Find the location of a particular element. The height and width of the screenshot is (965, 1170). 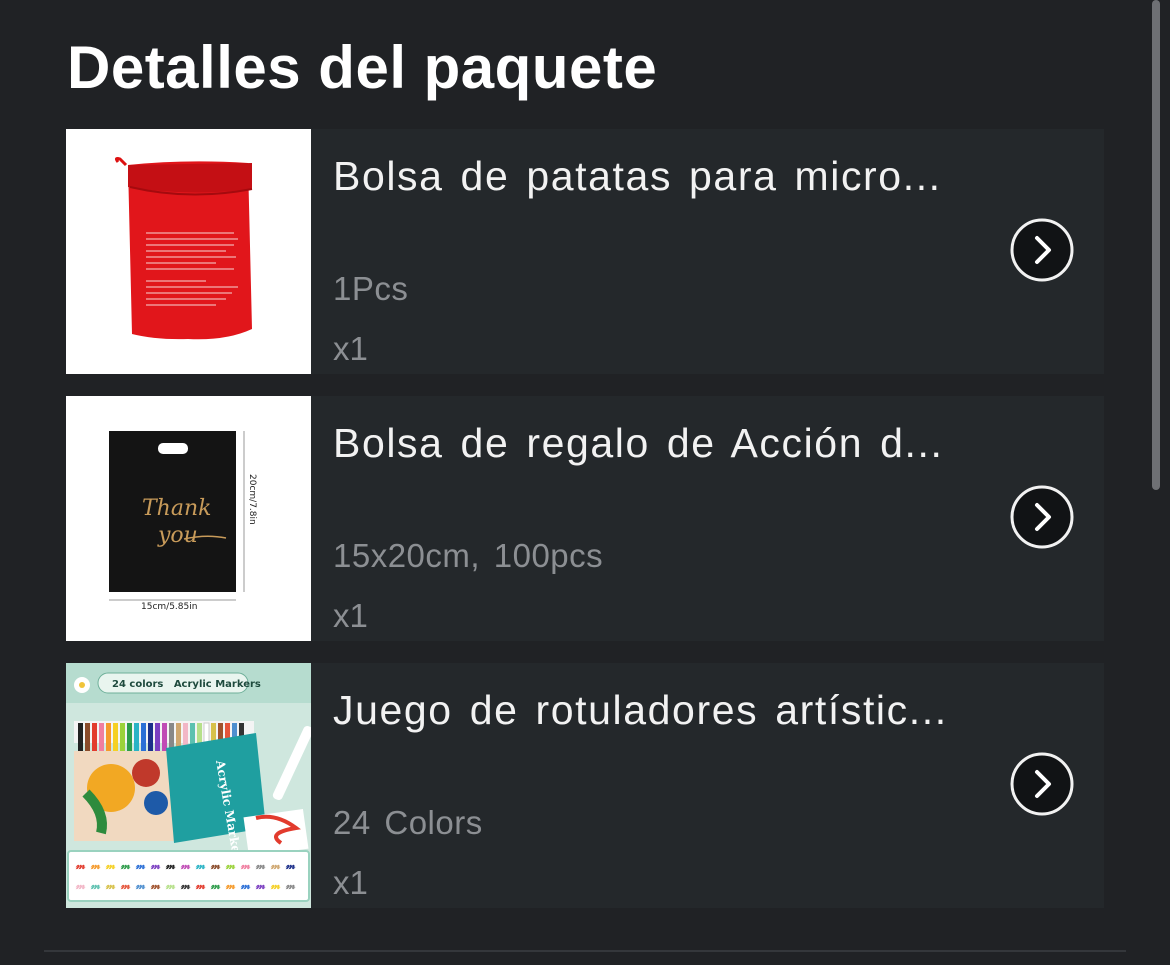

banner-text: 24 colors Acrylic Markers is located at coordinates (186, 684).